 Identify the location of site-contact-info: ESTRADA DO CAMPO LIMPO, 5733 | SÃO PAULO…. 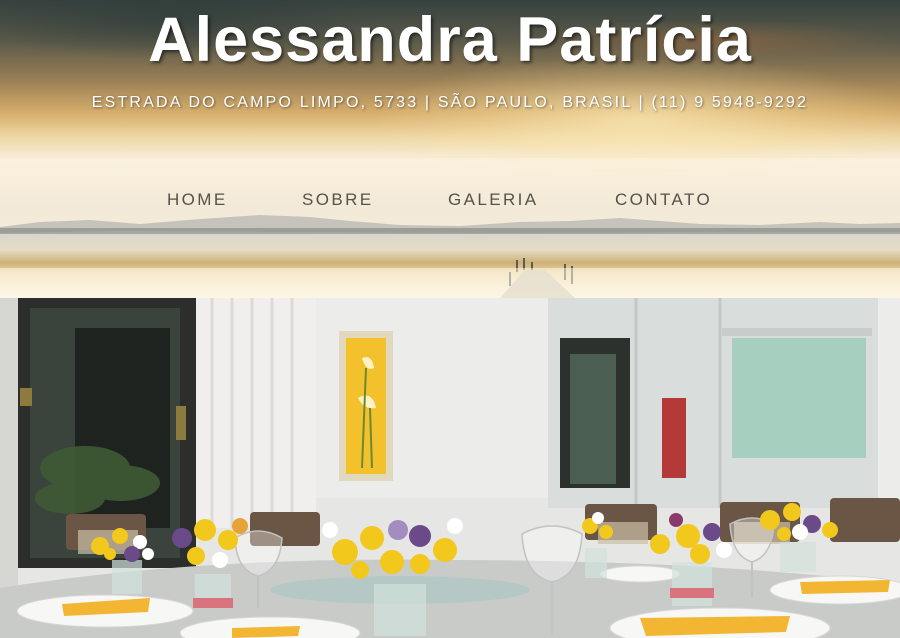
(450, 102).